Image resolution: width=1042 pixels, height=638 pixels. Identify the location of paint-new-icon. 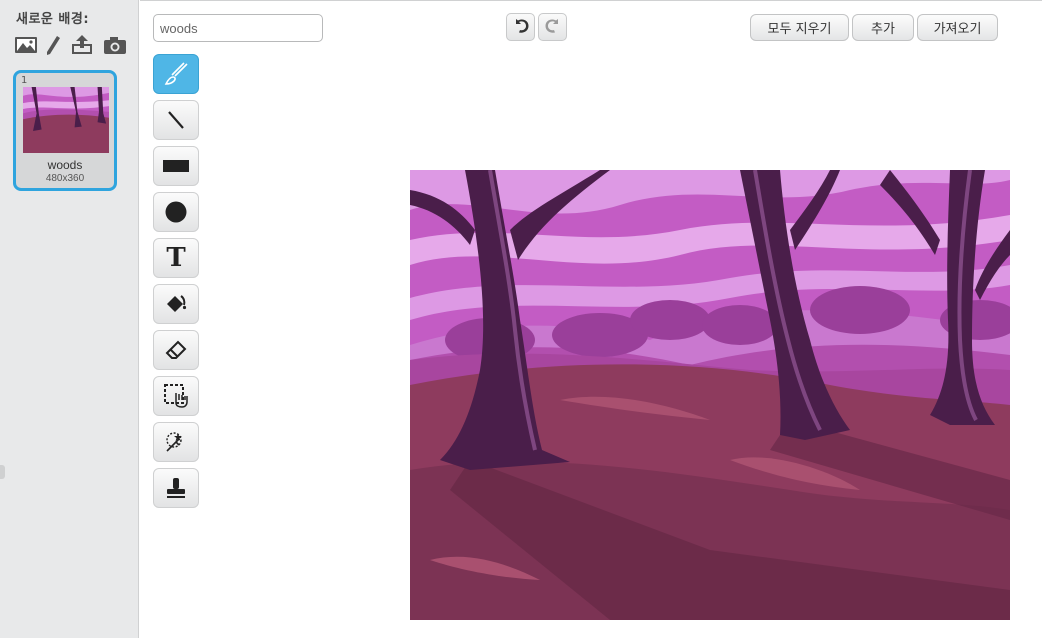
(53, 45).